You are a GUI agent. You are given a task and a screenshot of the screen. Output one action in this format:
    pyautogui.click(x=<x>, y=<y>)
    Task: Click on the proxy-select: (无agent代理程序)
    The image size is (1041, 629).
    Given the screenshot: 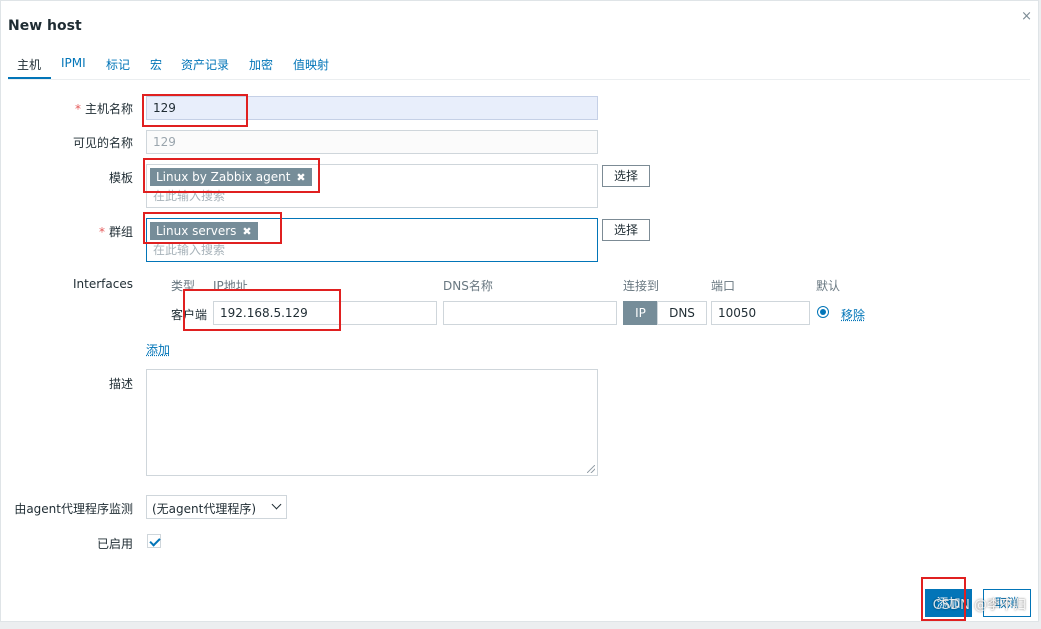 What is the action you would take?
    pyautogui.click(x=216, y=507)
    